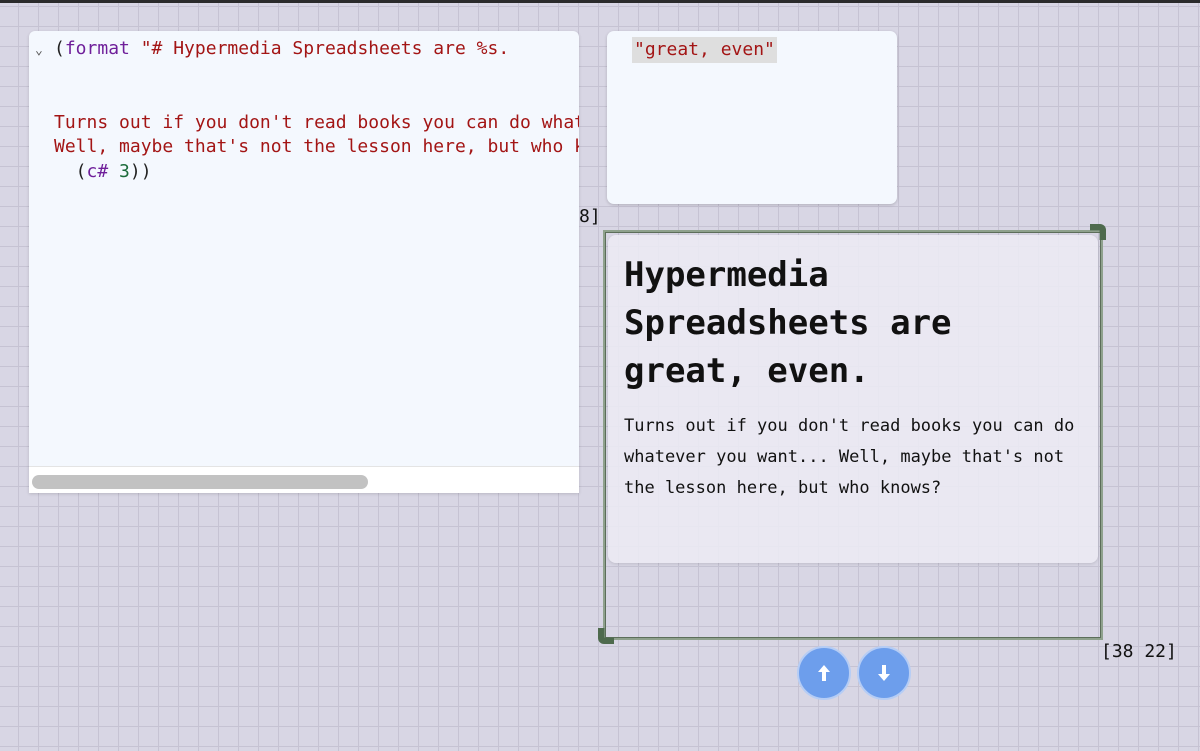 The image size is (1200, 751). I want to click on scrollbar-thumb, so click(200, 482).